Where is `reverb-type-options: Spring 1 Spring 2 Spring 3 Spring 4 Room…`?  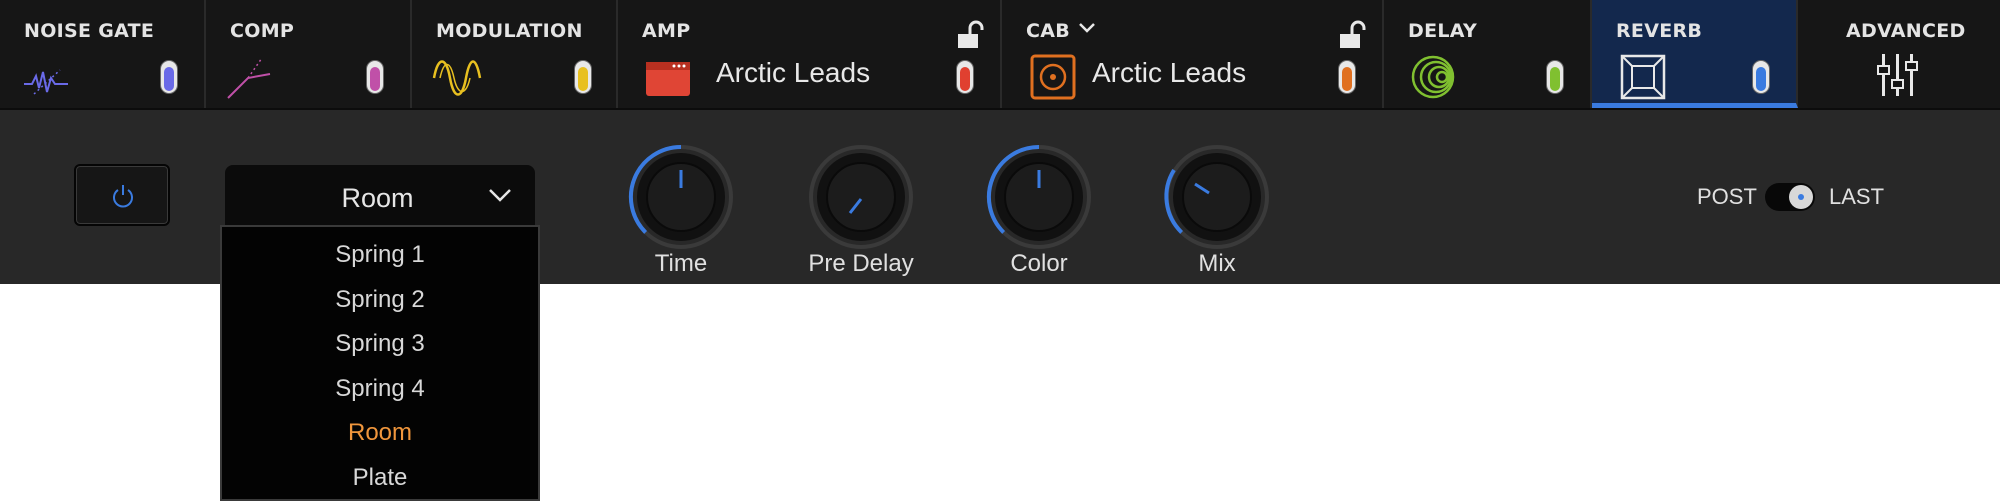
reverb-type-options: Spring 1 Spring 2 Spring 3 Spring 4 Room… is located at coordinates (380, 363).